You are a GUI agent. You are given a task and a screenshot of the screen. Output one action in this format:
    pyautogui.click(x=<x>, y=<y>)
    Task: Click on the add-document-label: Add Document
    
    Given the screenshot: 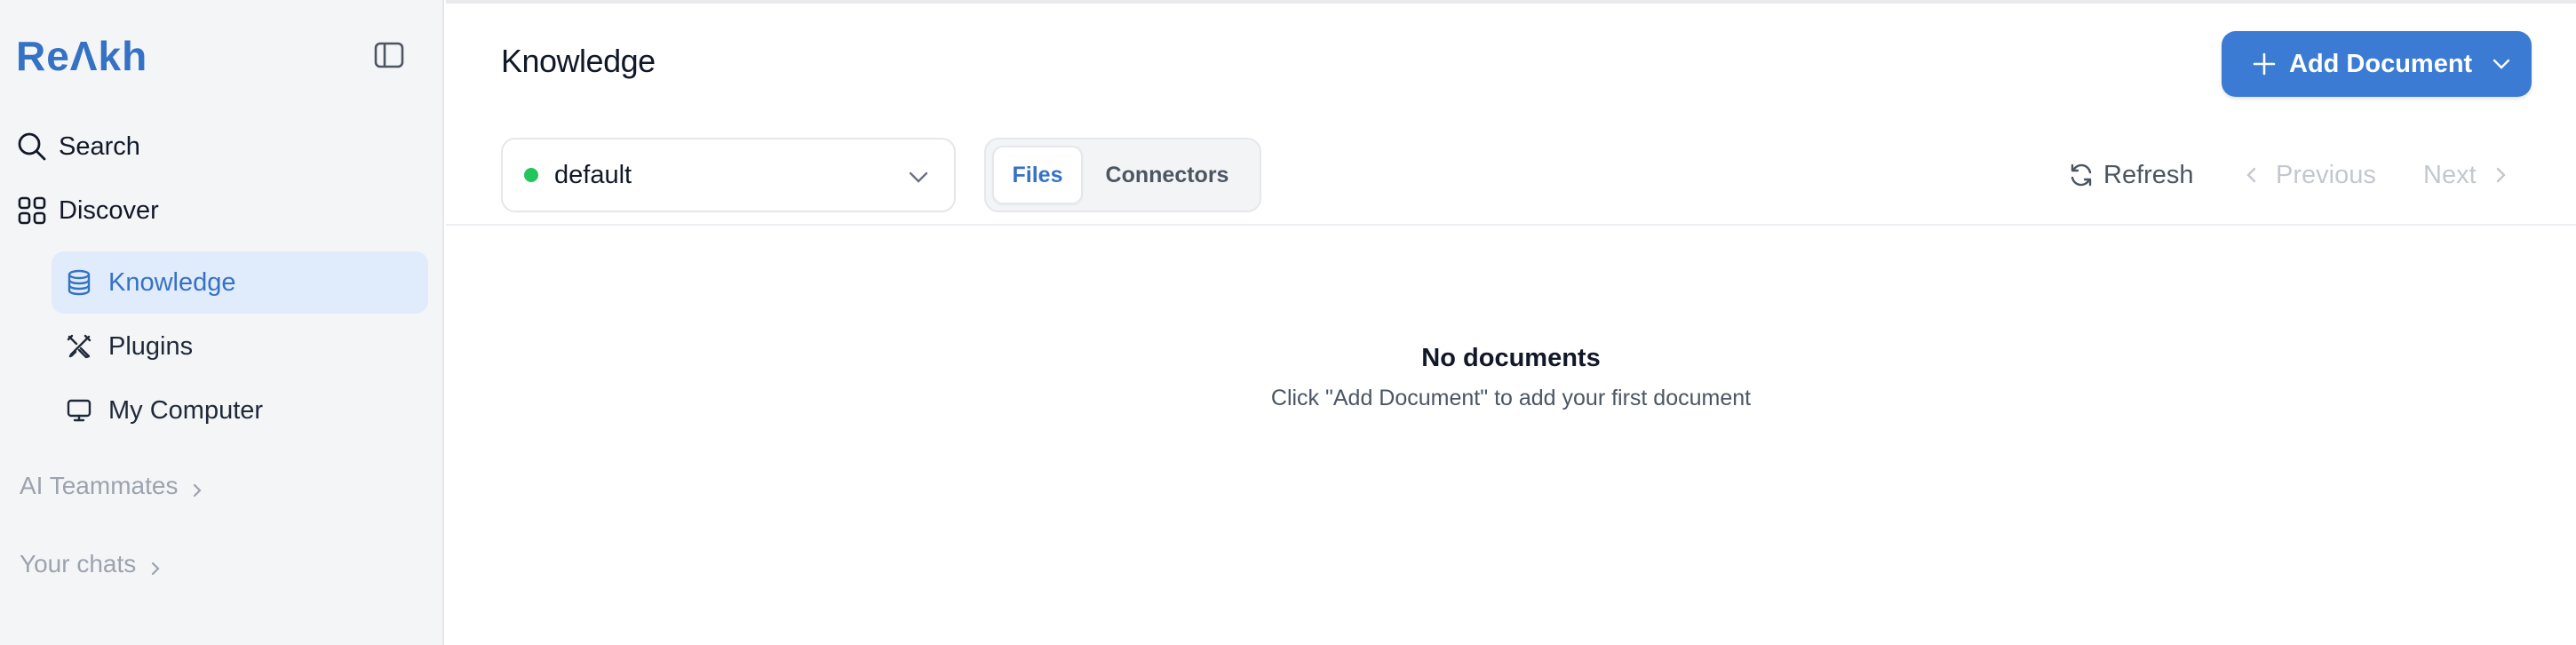 What is the action you would take?
    pyautogui.click(x=2381, y=63)
    